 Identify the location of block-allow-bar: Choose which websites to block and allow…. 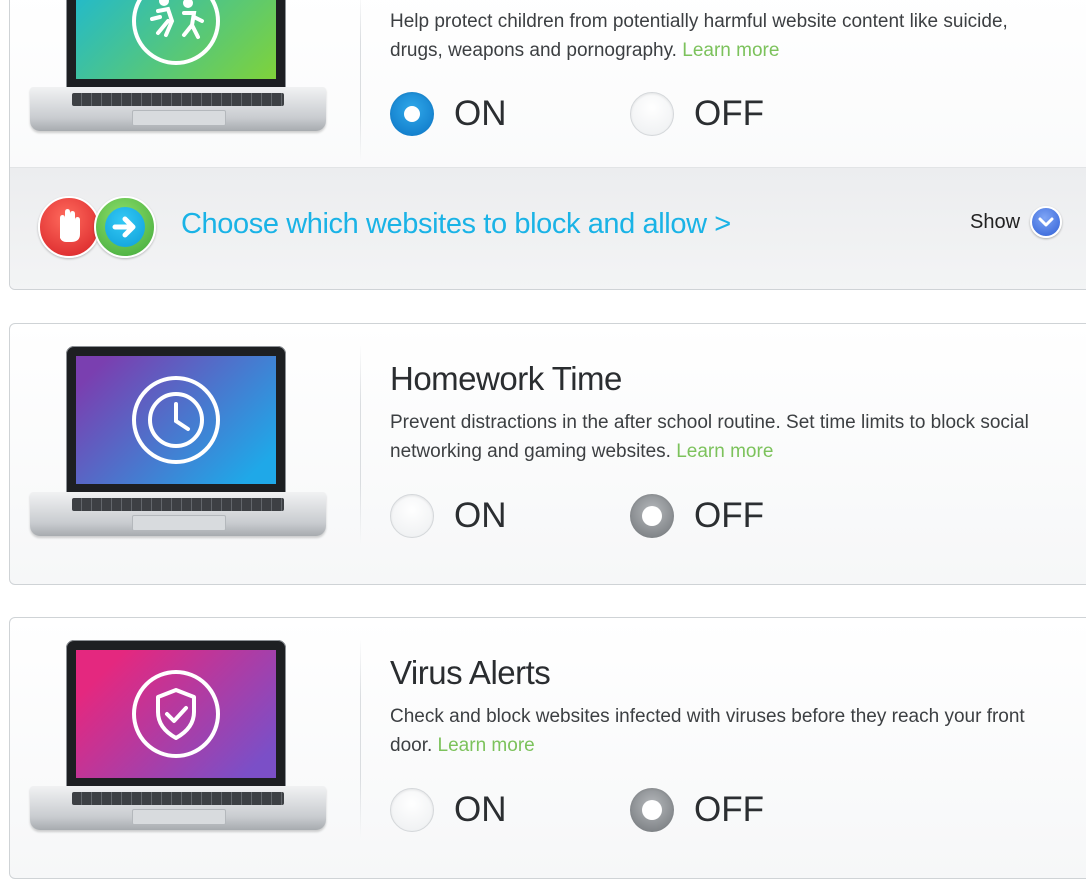
(548, 228).